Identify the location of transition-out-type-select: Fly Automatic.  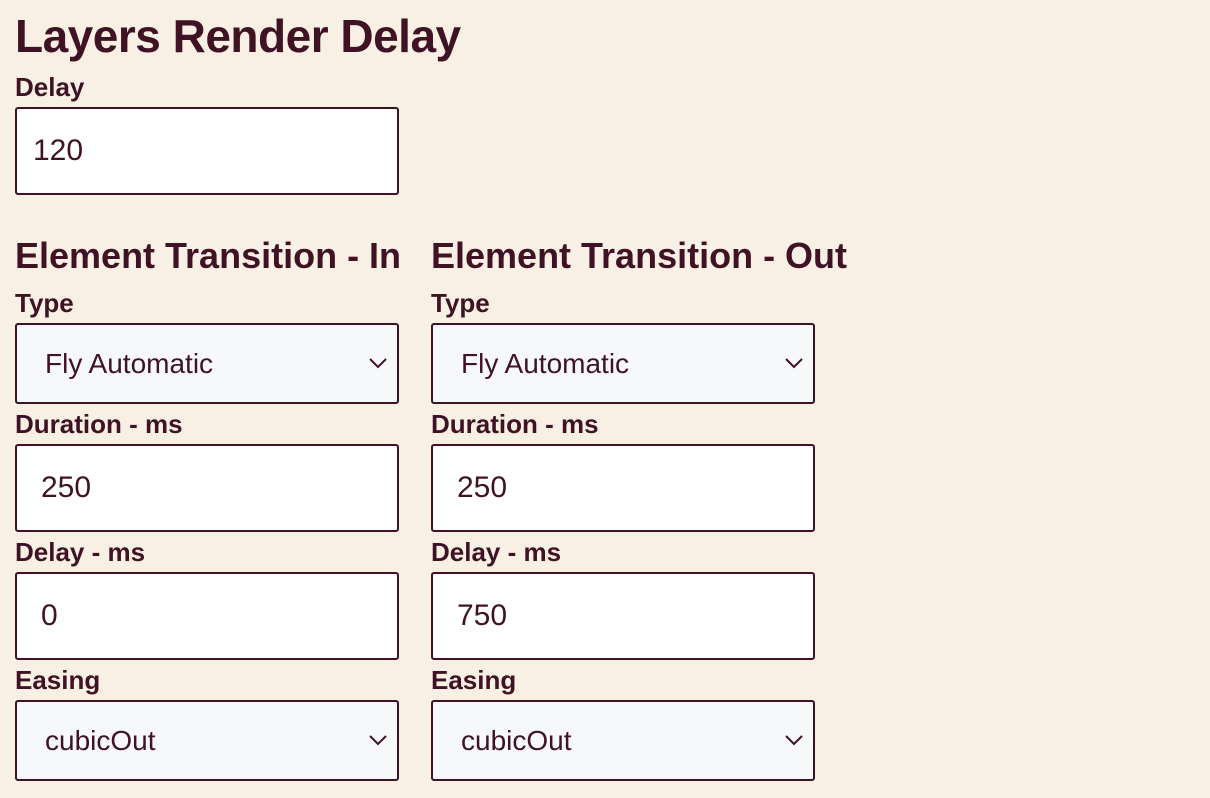
(623, 363).